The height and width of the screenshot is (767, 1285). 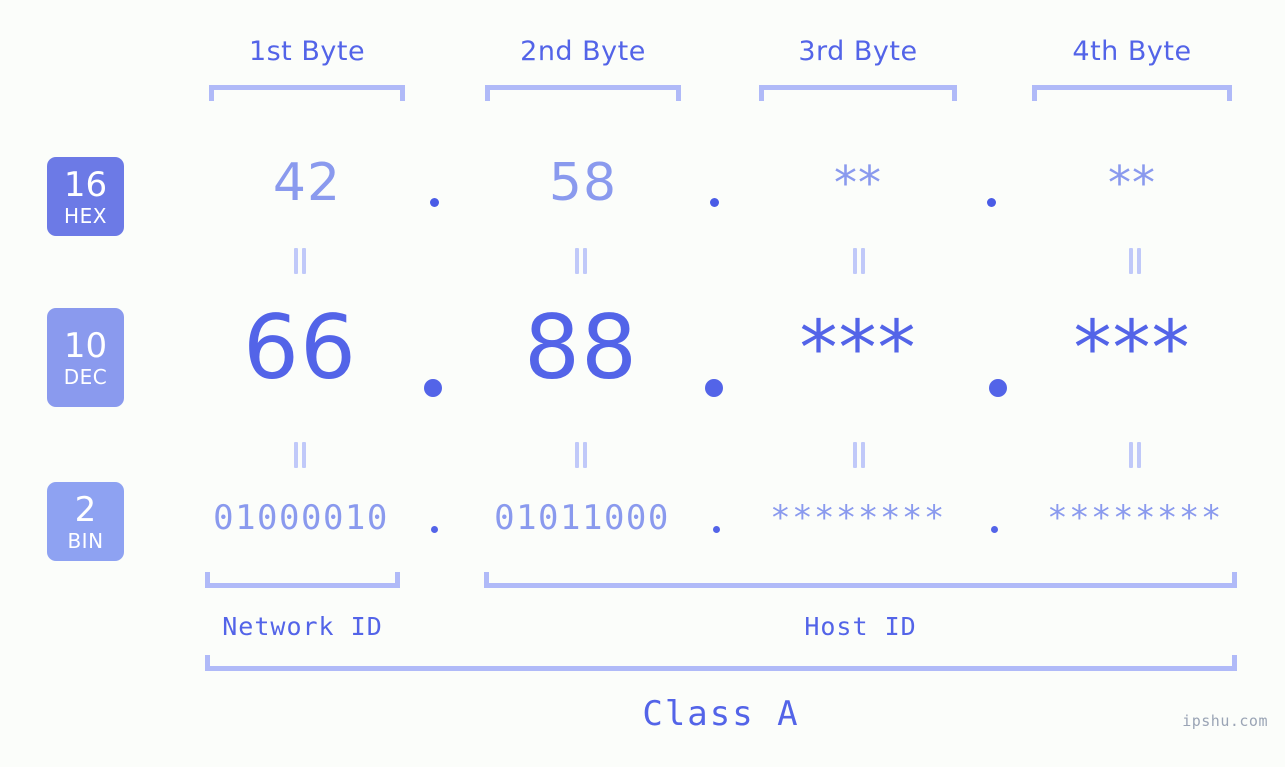 What do you see at coordinates (582, 518) in the screenshot?
I see `bin-byte-2: 01011000` at bounding box center [582, 518].